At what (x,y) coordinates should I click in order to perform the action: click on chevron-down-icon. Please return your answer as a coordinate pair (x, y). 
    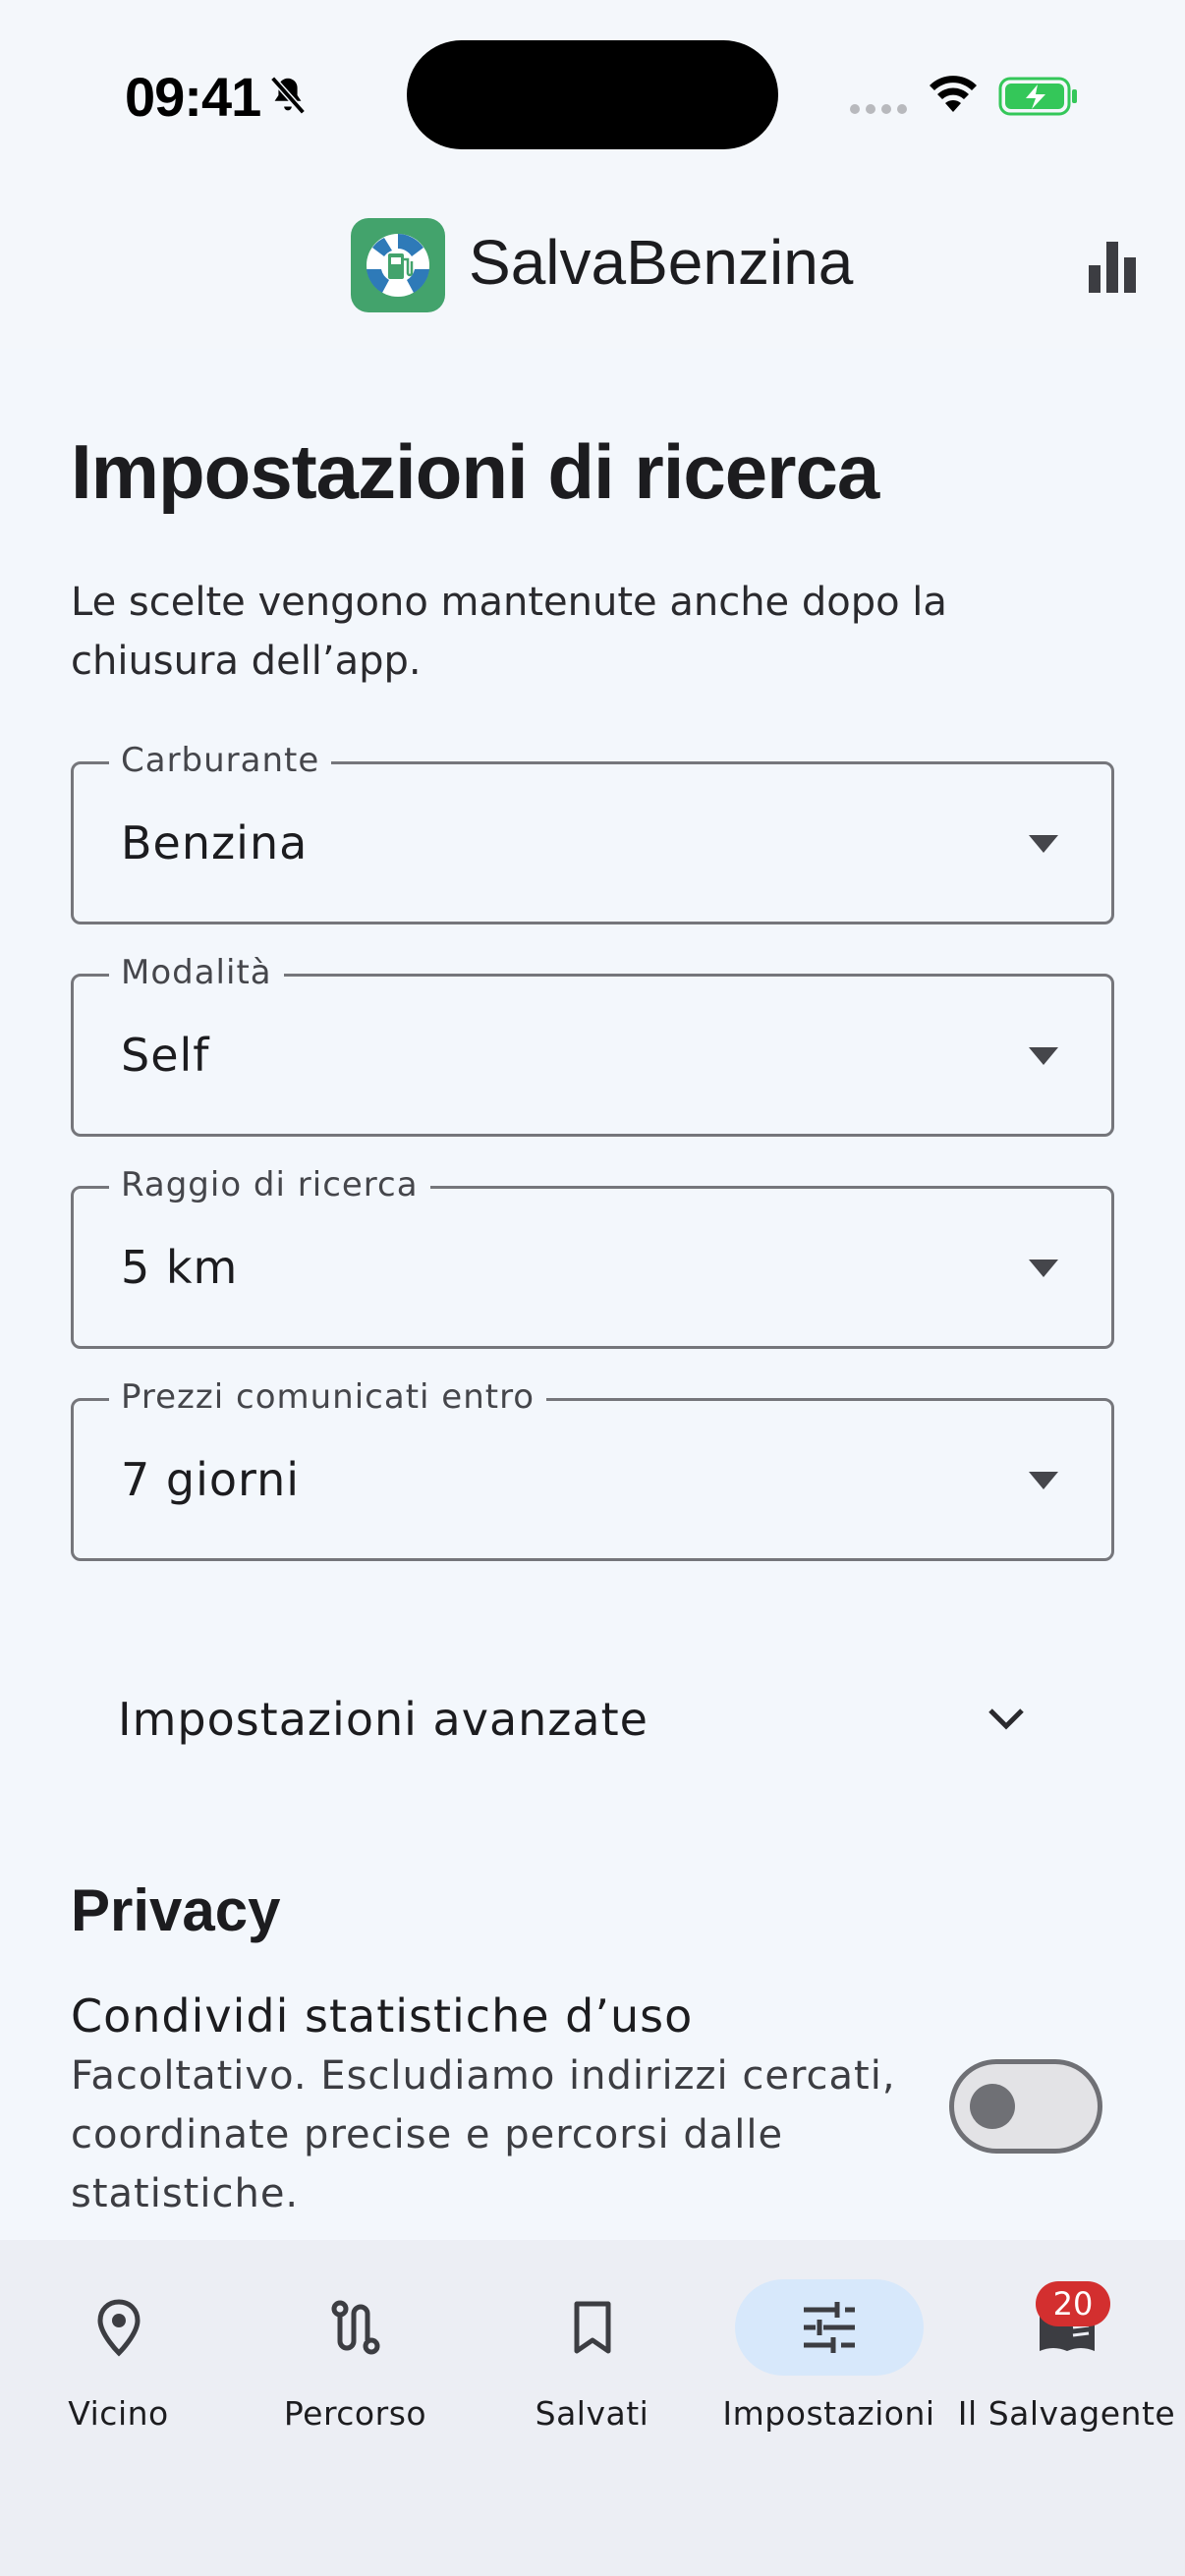
    Looking at the image, I should click on (1006, 1719).